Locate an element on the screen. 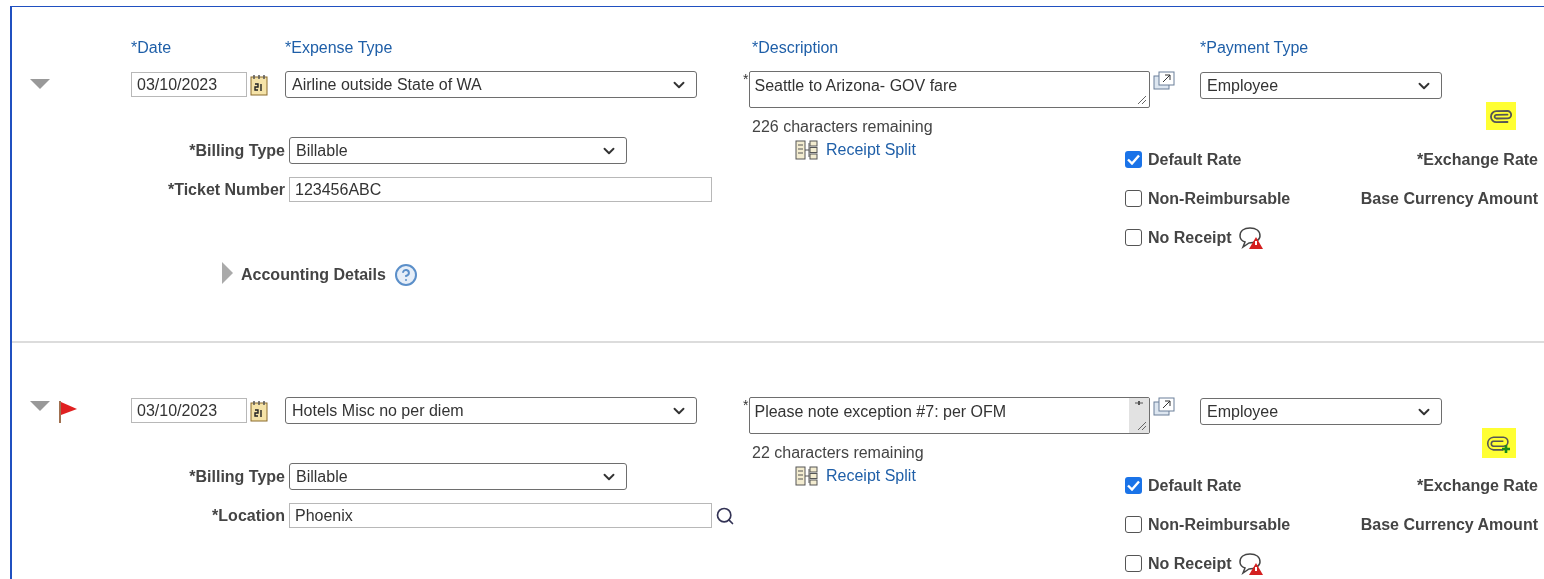 The width and height of the screenshot is (1544, 579). field-label: *Location is located at coordinates (248, 515).